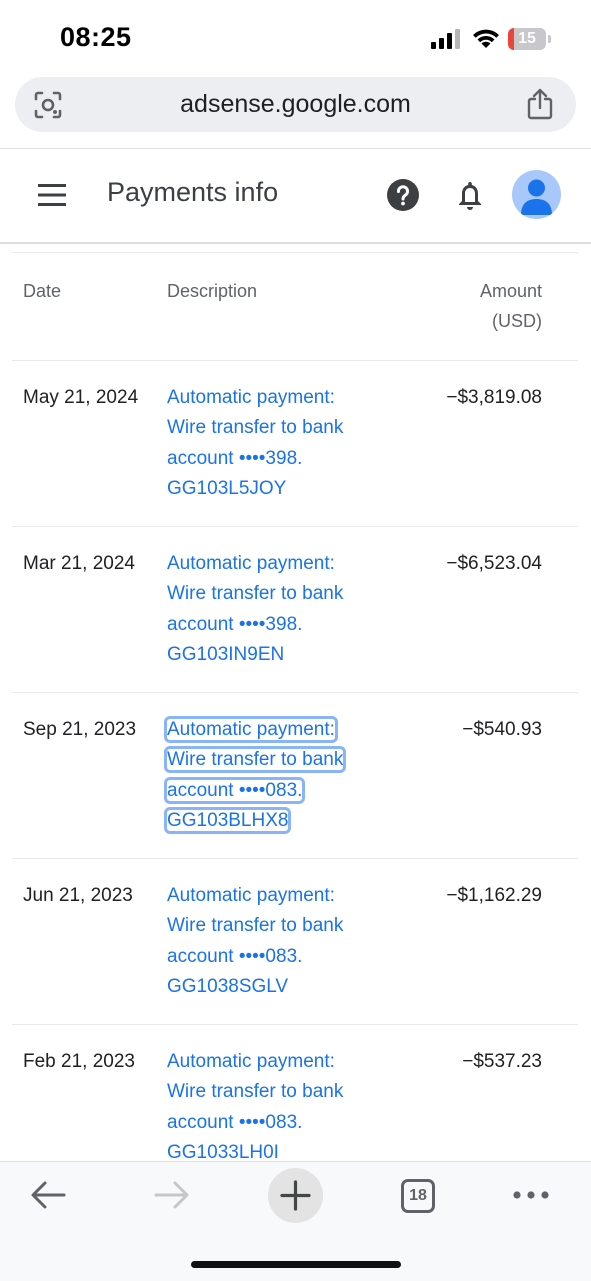 This screenshot has height=1281, width=591. What do you see at coordinates (228, 986) in the screenshot?
I see `description-line: GG1038SGLV` at bounding box center [228, 986].